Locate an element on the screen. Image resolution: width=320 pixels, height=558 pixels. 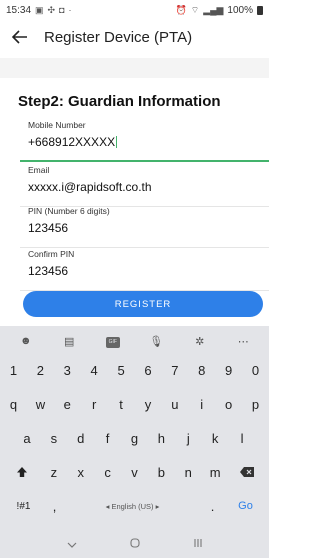
alarm-icon: ⏰ is located at coordinates (181, 9).